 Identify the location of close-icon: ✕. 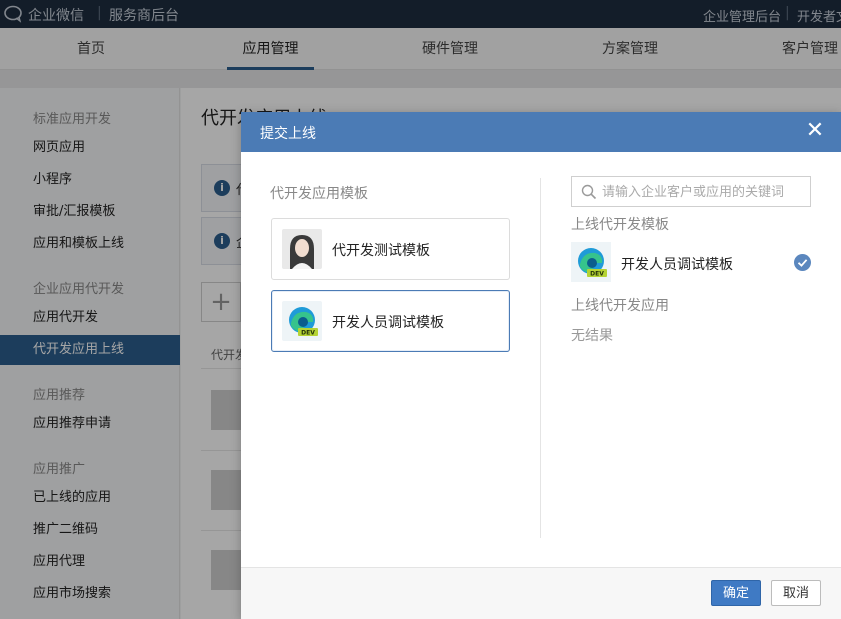
(815, 132).